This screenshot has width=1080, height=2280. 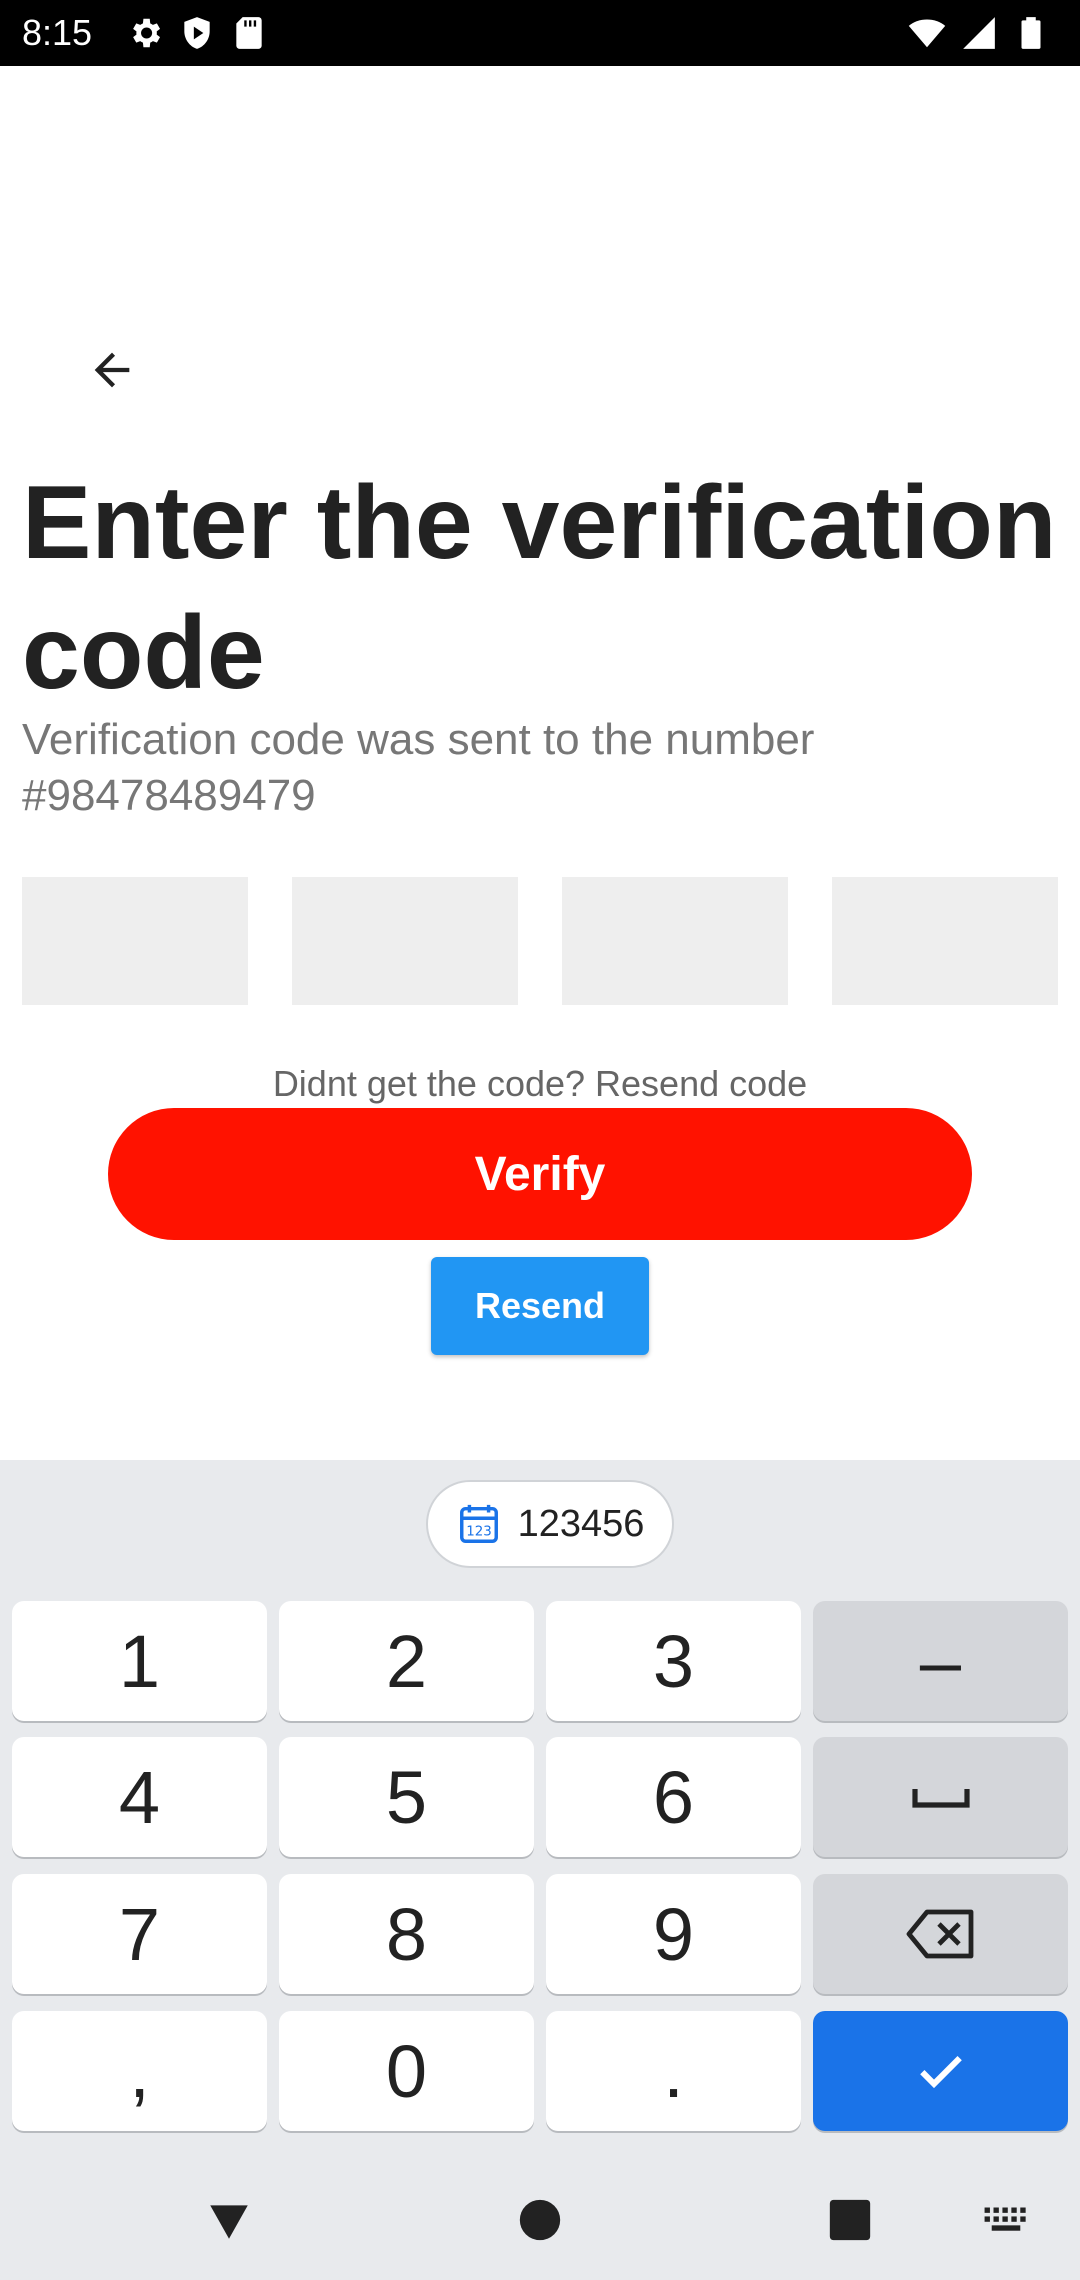 I want to click on back-button, so click(x=112, y=370).